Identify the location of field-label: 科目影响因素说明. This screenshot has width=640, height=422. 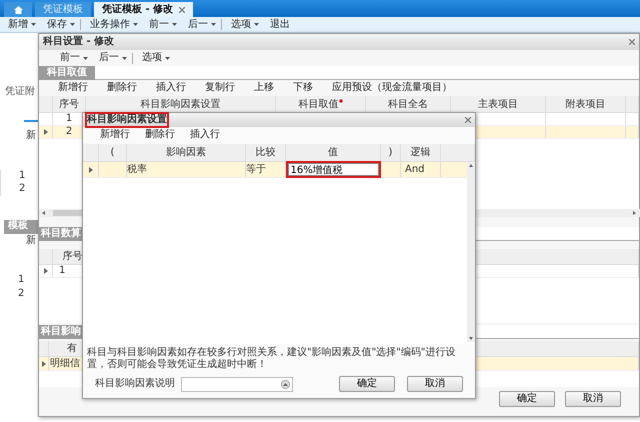
(135, 384).